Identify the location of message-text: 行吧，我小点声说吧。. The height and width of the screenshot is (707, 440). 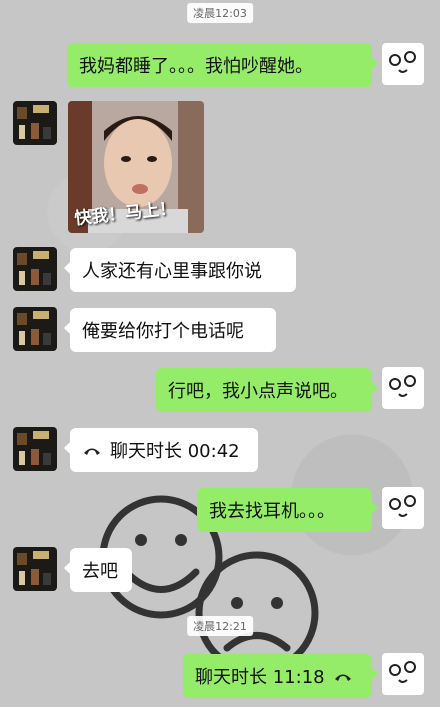
(258, 391).